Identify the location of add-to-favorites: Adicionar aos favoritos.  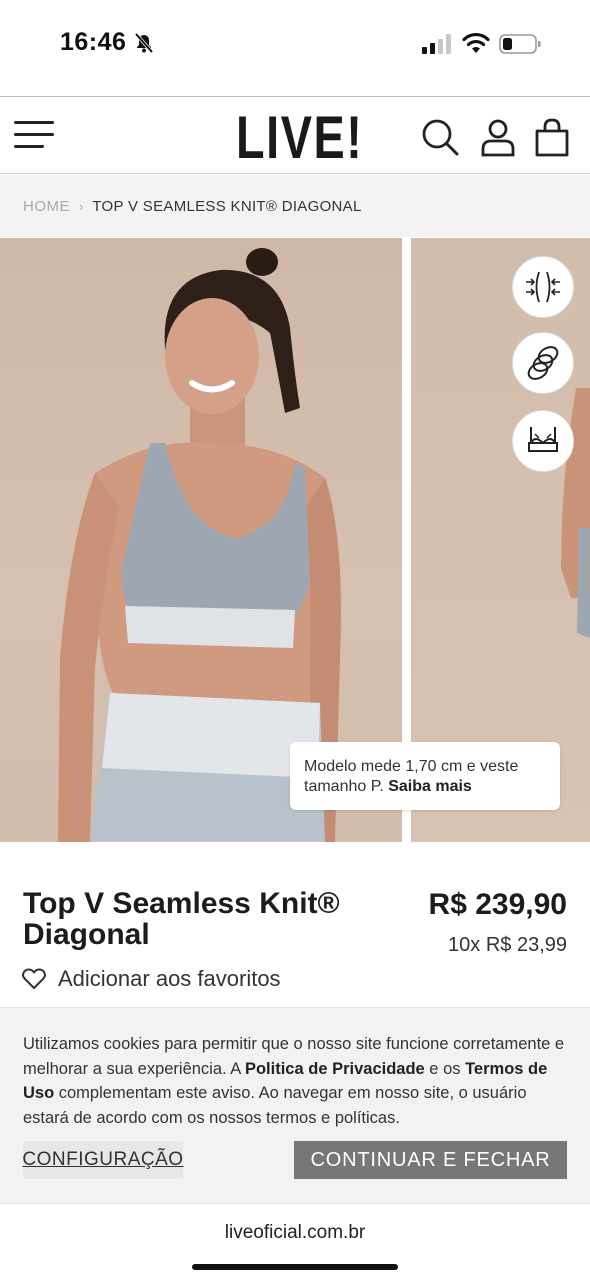
(151, 979).